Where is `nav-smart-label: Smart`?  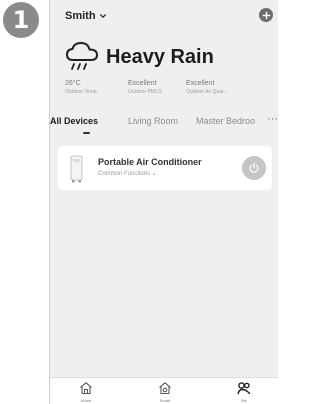
nav-smart-label: Smart is located at coordinates (165, 400).